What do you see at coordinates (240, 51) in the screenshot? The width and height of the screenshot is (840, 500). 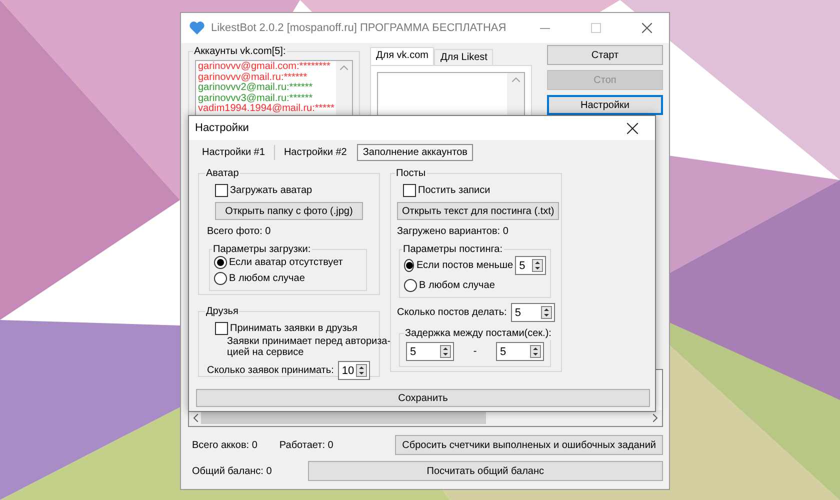 I see `group-label: Аккаунты vk.com[5]:` at bounding box center [240, 51].